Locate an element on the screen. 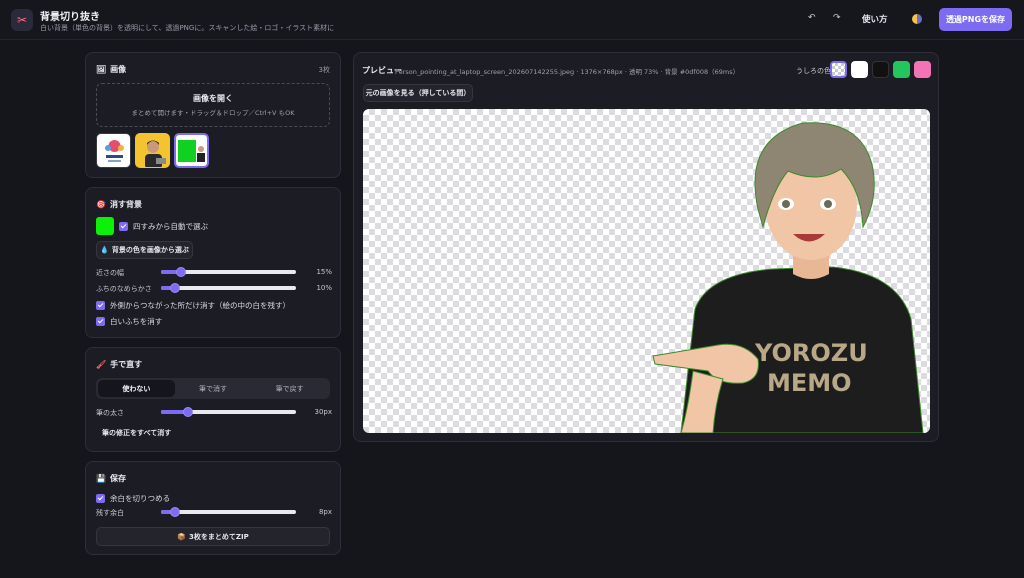 This screenshot has height=578, width=1024. margin-label: 残す余白 is located at coordinates (110, 513).